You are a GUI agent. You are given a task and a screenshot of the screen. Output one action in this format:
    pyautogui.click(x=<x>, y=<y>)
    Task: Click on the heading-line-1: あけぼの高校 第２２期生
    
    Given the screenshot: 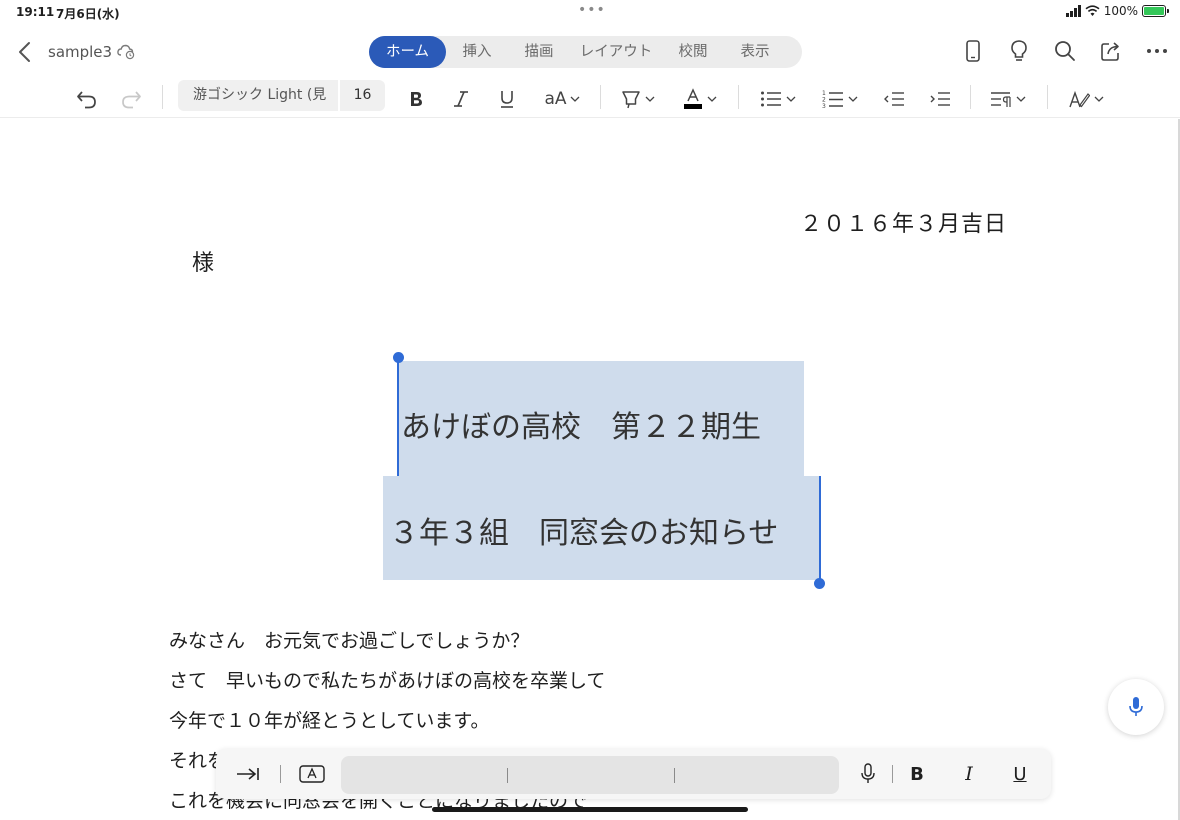 What is the action you would take?
    pyautogui.click(x=581, y=424)
    